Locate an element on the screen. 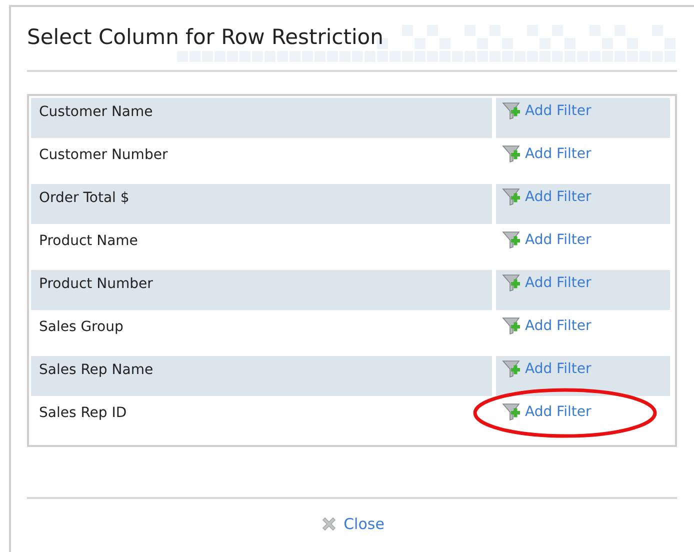  column-name-cell-text: Product Name is located at coordinates (88, 241).